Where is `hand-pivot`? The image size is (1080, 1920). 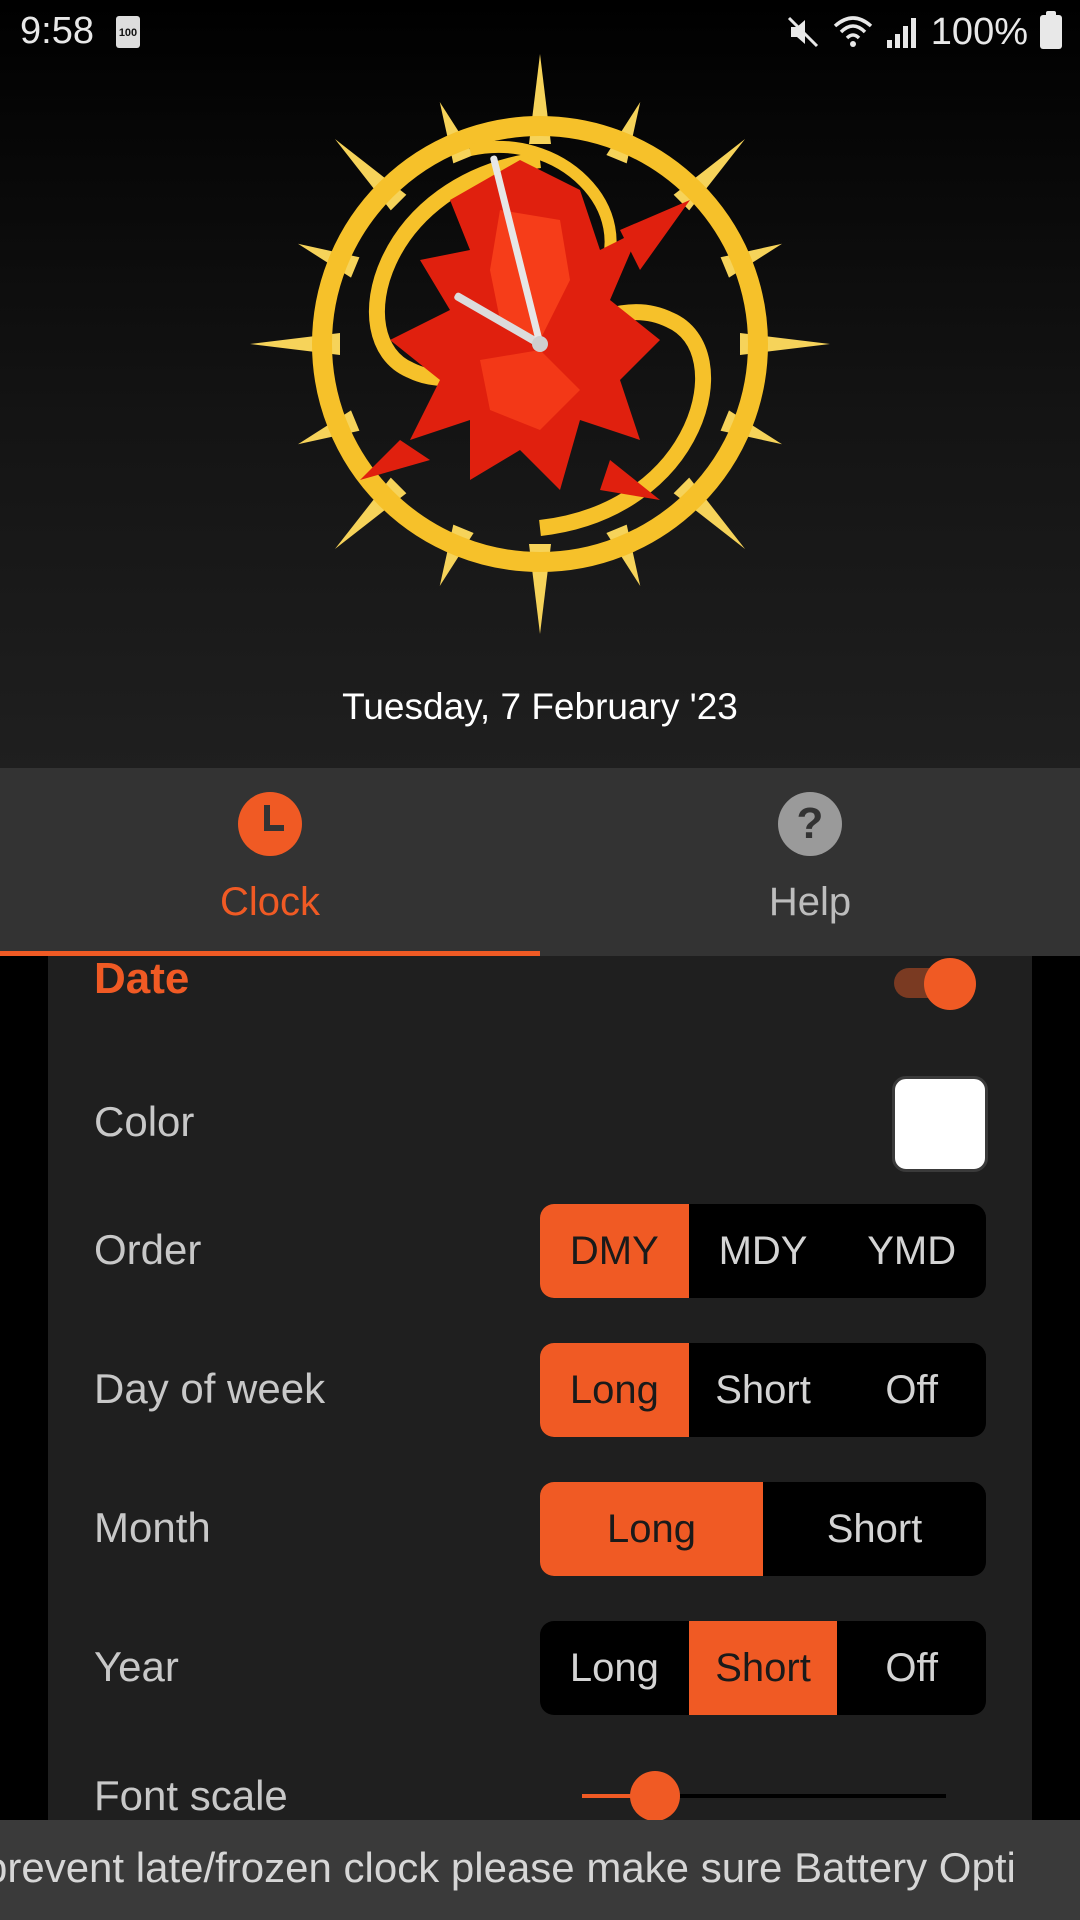 hand-pivot is located at coordinates (540, 344).